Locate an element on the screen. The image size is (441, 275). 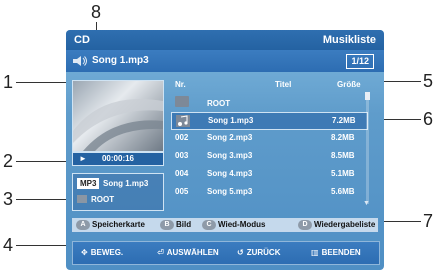
key-c-label: Wied-Modus is located at coordinates (242, 224).